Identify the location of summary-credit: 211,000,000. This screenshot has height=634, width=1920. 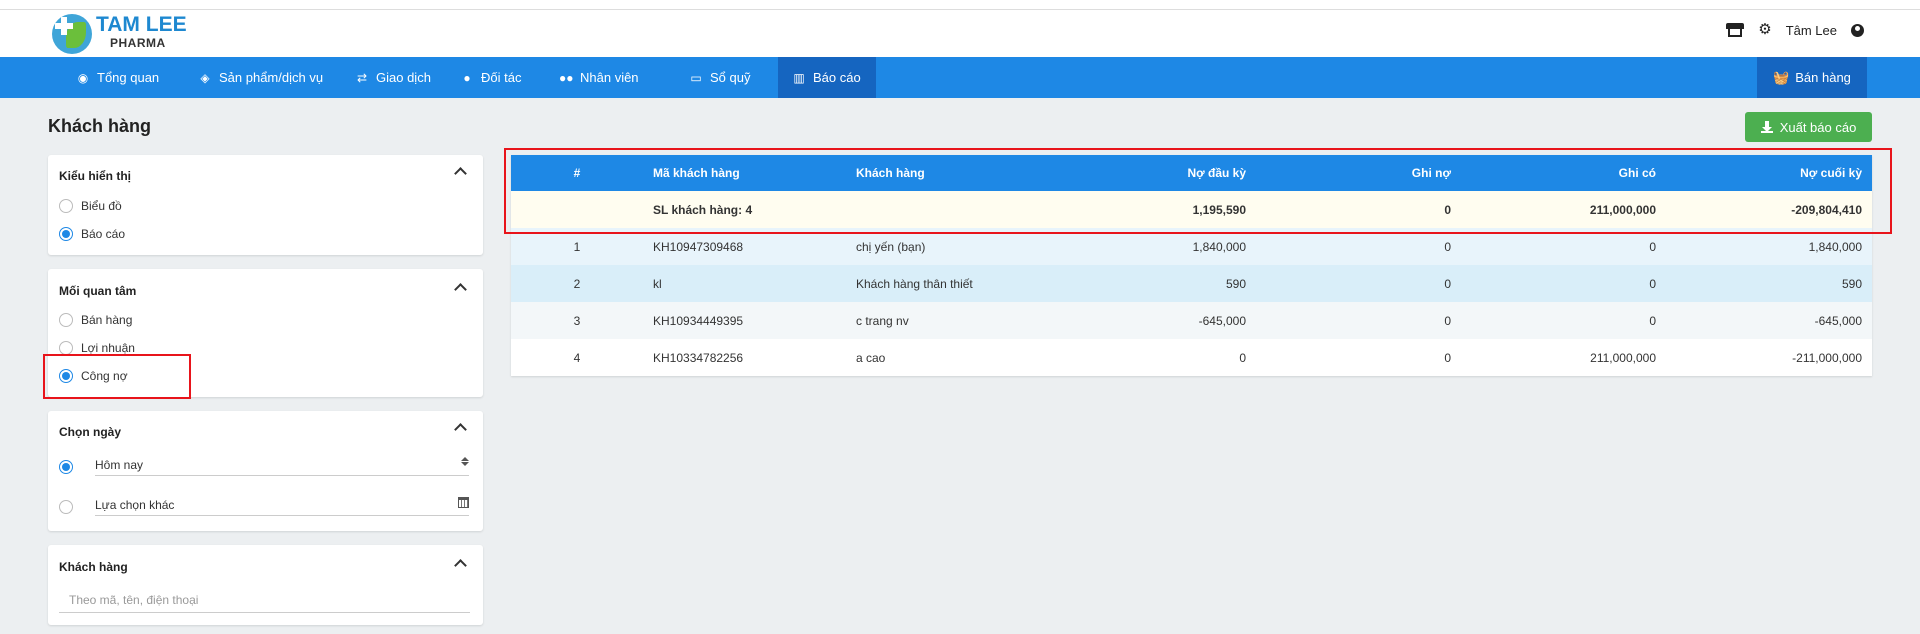
(1622, 209).